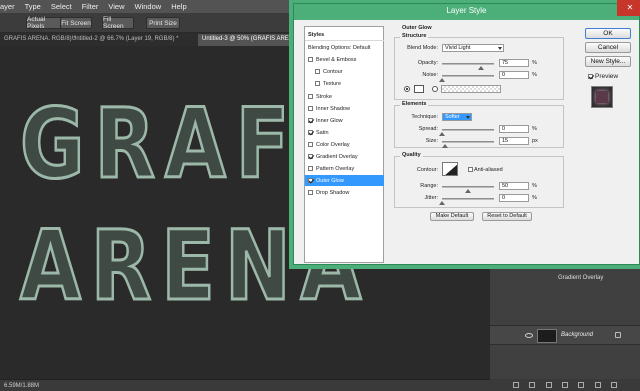 This screenshot has width=640, height=391. I want to click on artwork-line-1: GRAFI, so click(179, 144).